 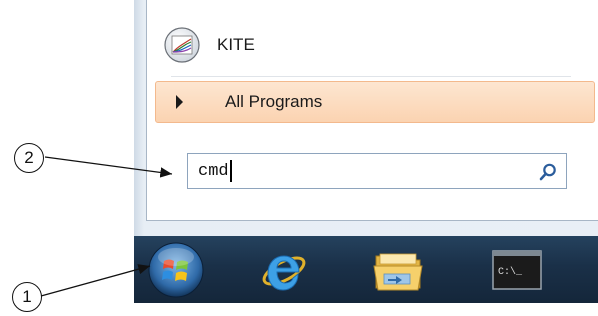 I want to click on callout-1: 1, so click(x=27, y=297).